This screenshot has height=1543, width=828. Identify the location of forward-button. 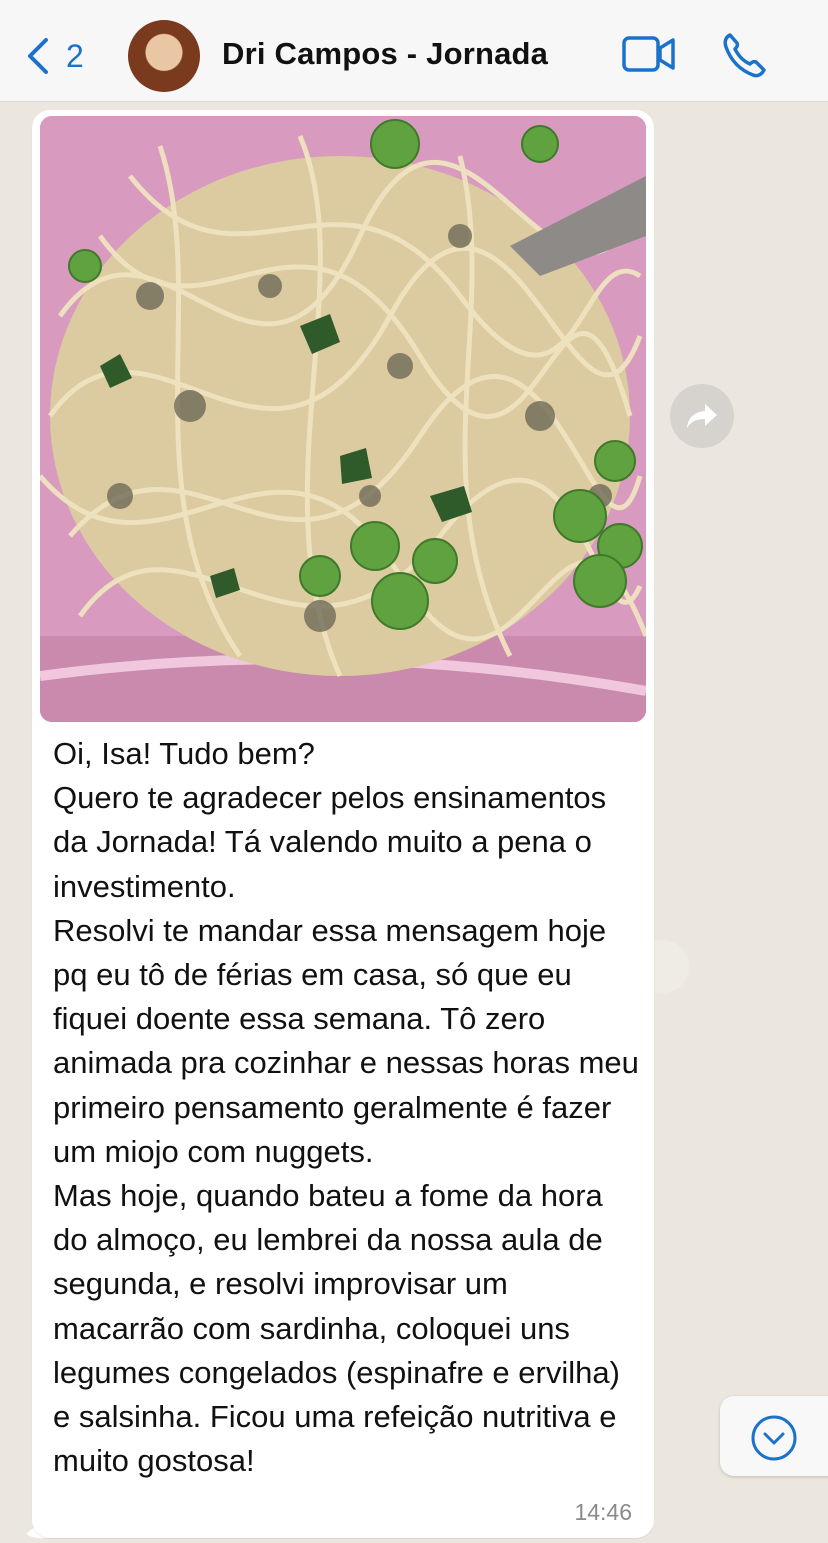
(702, 416).